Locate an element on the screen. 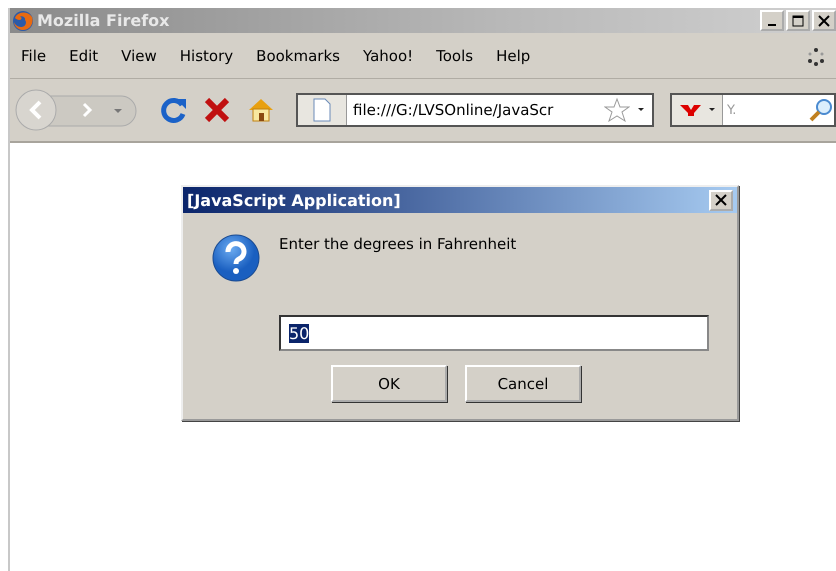 Image resolution: width=836 pixels, height=571 pixels. menu-item: View is located at coordinates (139, 55).